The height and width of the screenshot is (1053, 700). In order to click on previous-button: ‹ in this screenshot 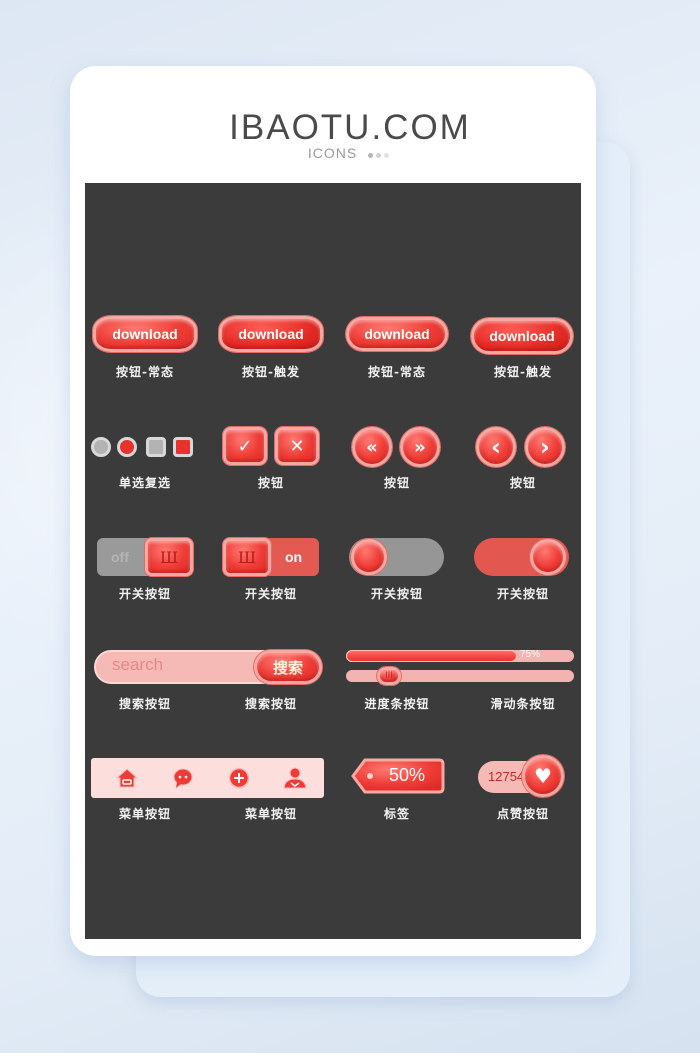, I will do `click(496, 447)`.